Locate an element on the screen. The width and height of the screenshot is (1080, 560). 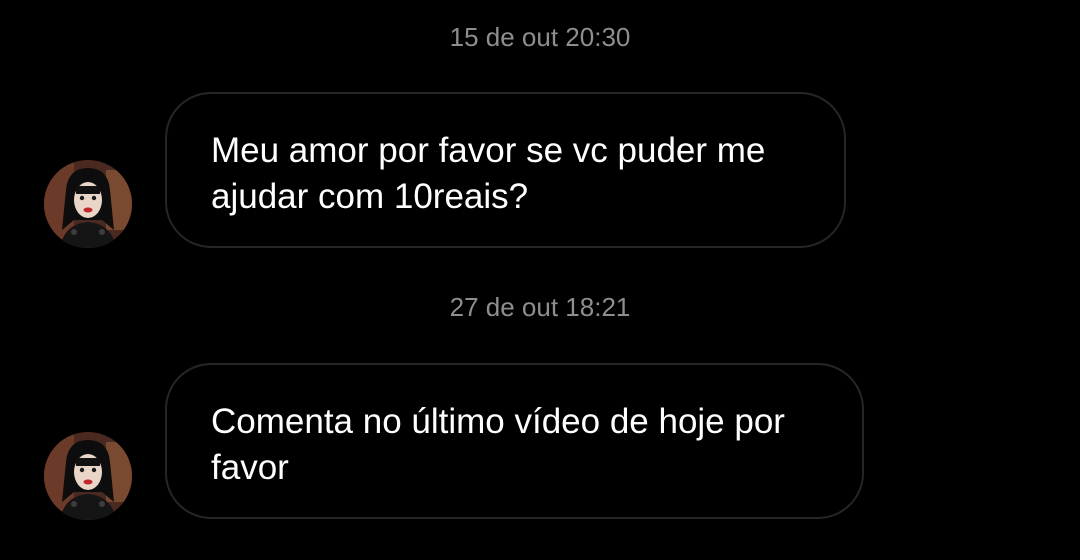
message-timestamp: 27 de out 18:21 is located at coordinates (540, 307).